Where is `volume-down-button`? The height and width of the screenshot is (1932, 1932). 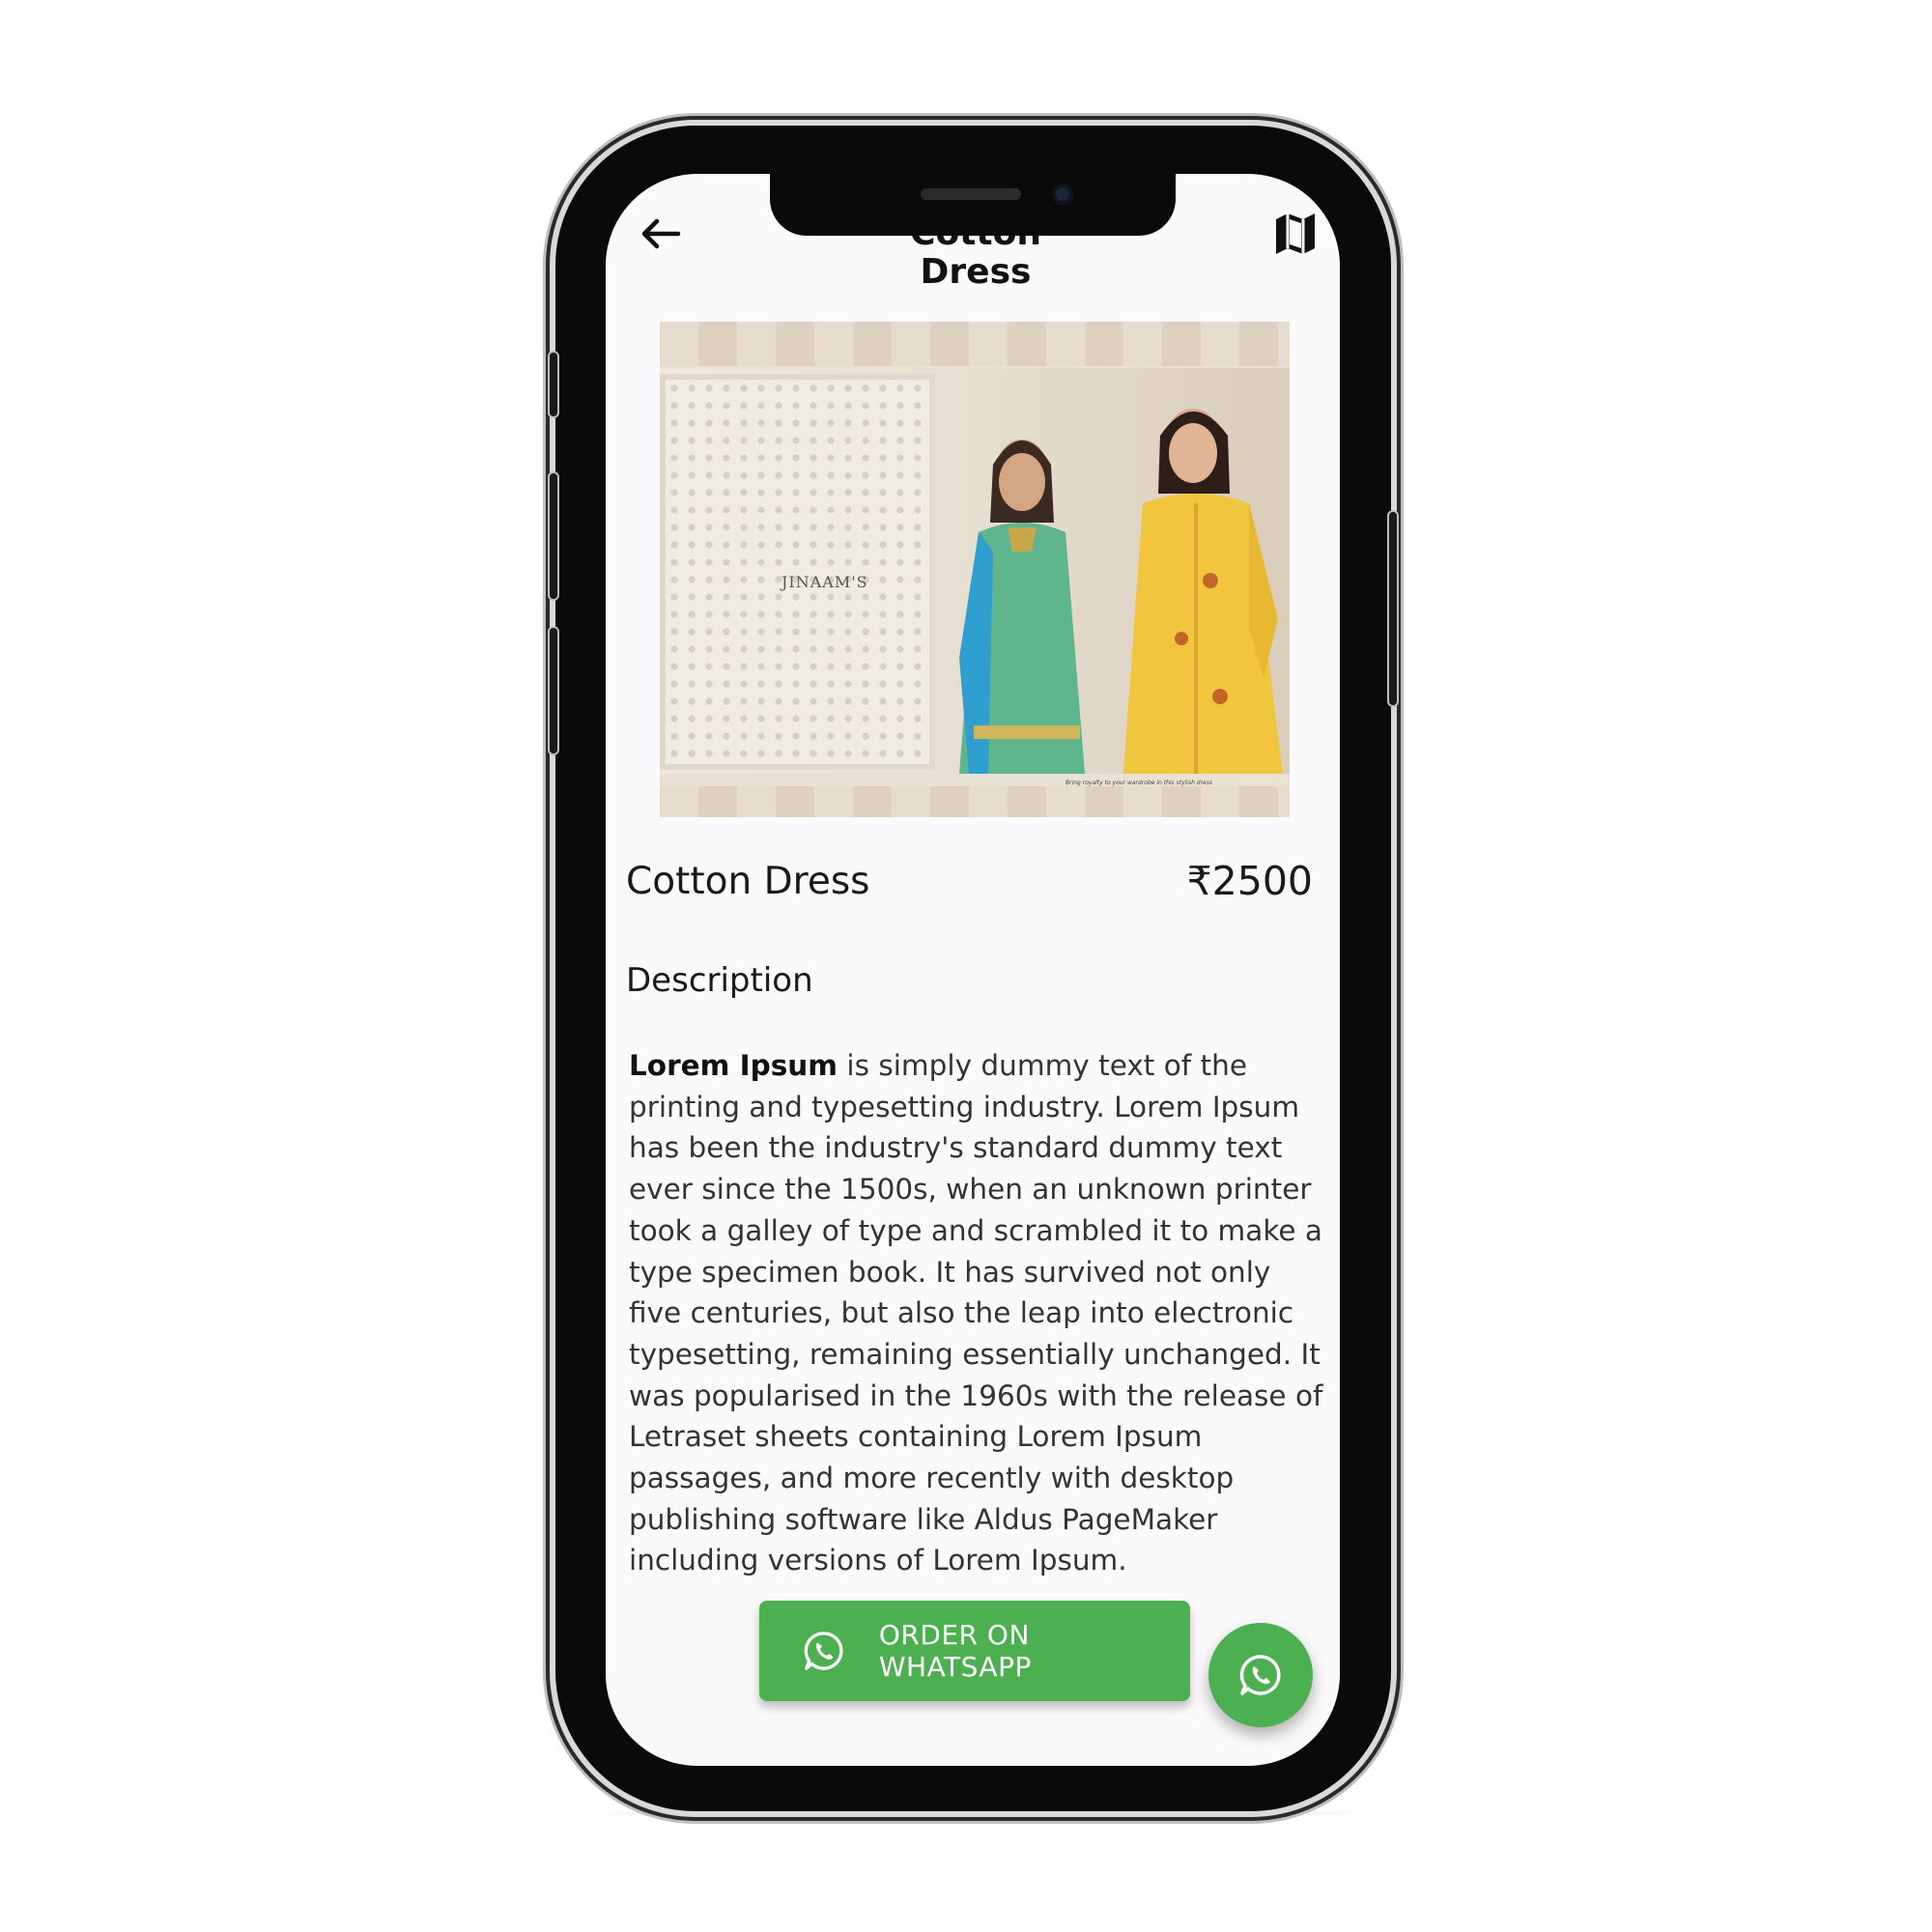
volume-down-button is located at coordinates (553, 690).